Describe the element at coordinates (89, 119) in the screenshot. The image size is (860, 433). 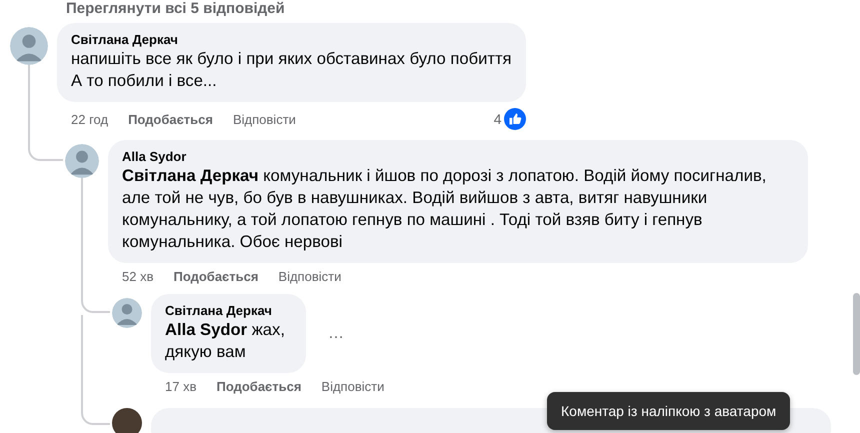
I see `timestamp: 22 год` at that location.